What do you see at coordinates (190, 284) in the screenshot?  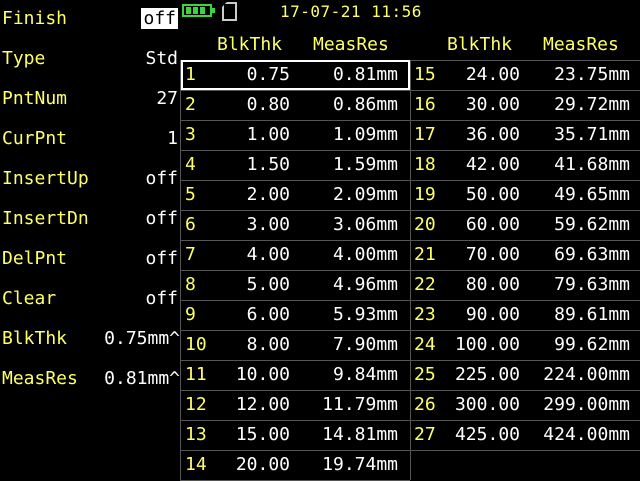 I see `point-index: 8` at bounding box center [190, 284].